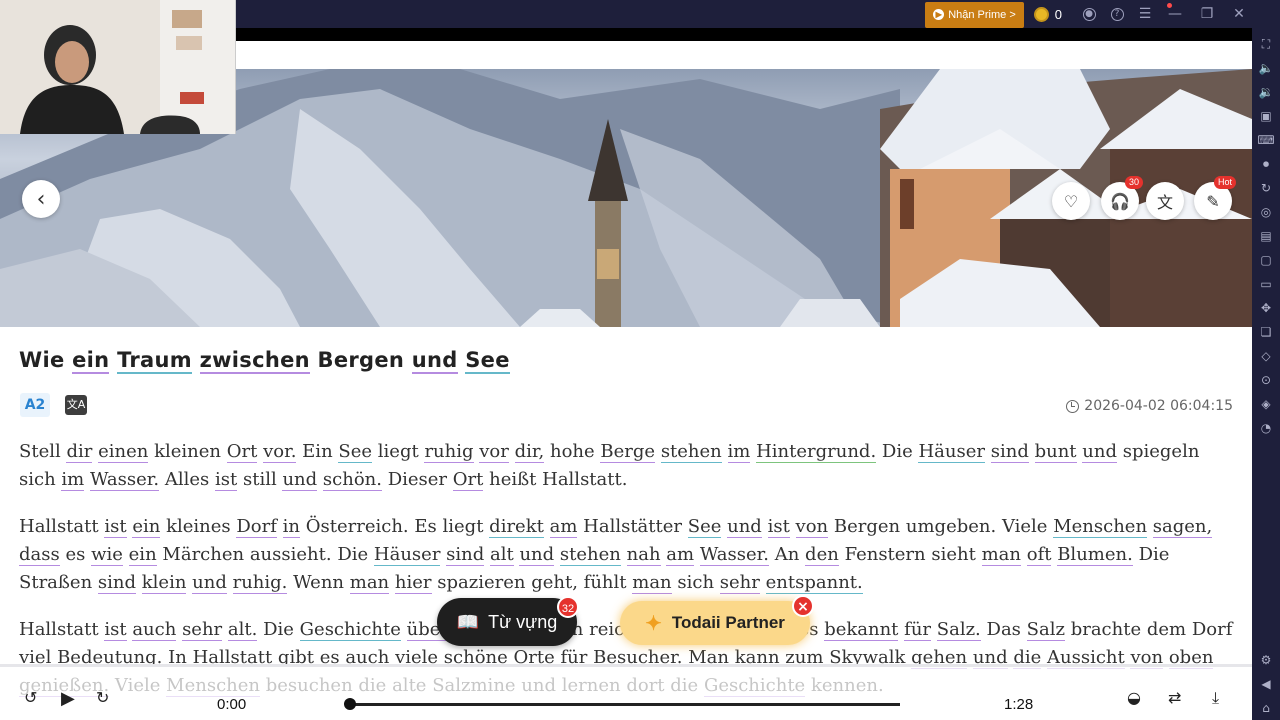 This screenshot has width=1280, height=720. Describe the element at coordinates (1266, 260) in the screenshot. I see `screenshot-icon: ▢` at that location.